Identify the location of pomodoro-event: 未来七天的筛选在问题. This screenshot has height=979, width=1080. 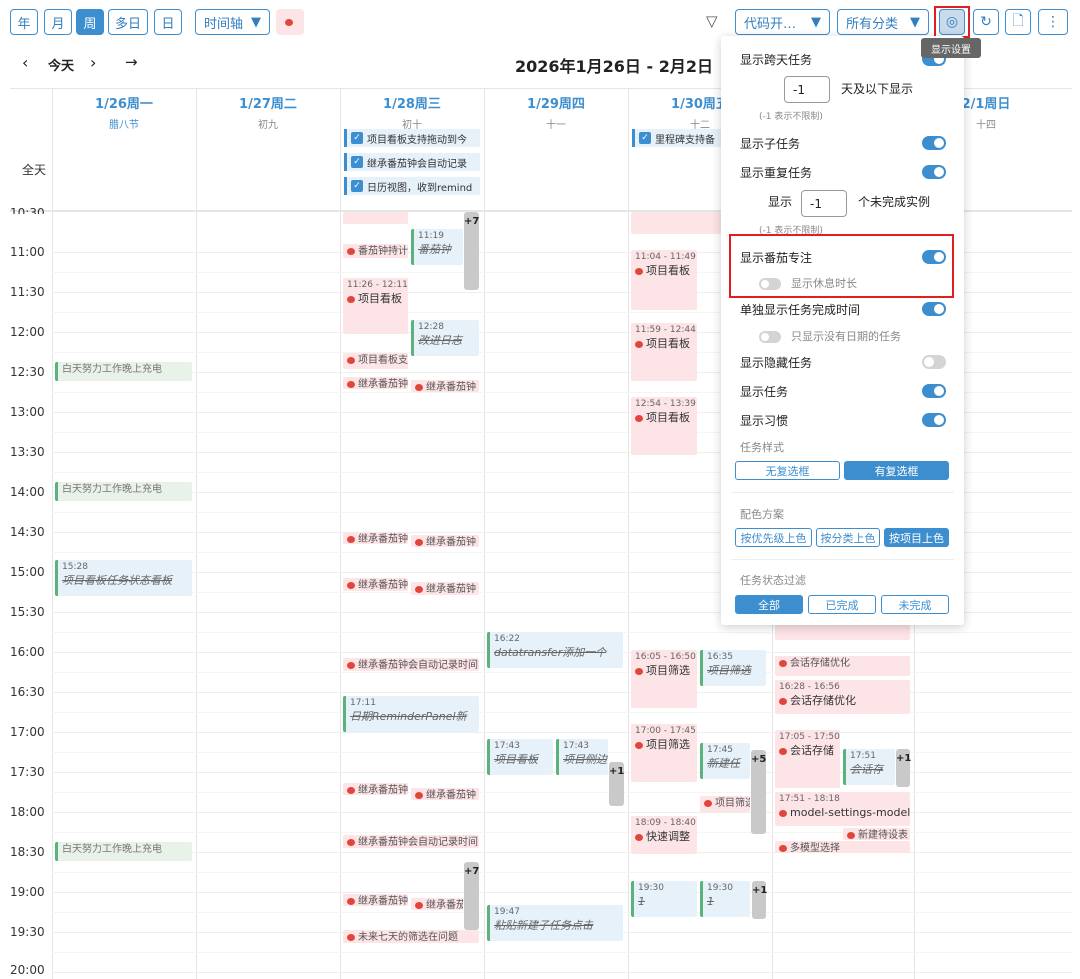
(411, 936).